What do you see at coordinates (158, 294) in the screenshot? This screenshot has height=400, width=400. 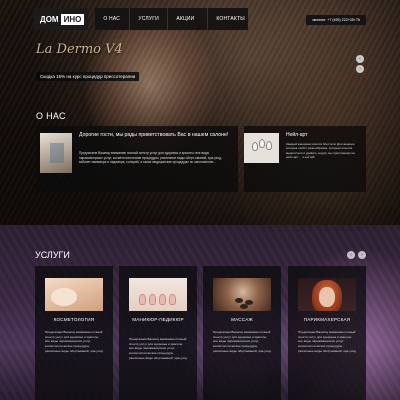 I see `manicure-image` at bounding box center [158, 294].